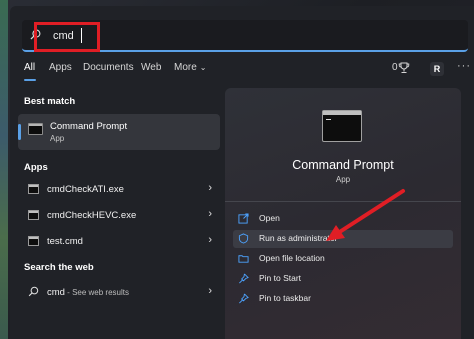 Image resolution: width=474 pixels, height=339 pixels. What do you see at coordinates (36, 167) in the screenshot?
I see `apps-heading: Apps` at bounding box center [36, 167].